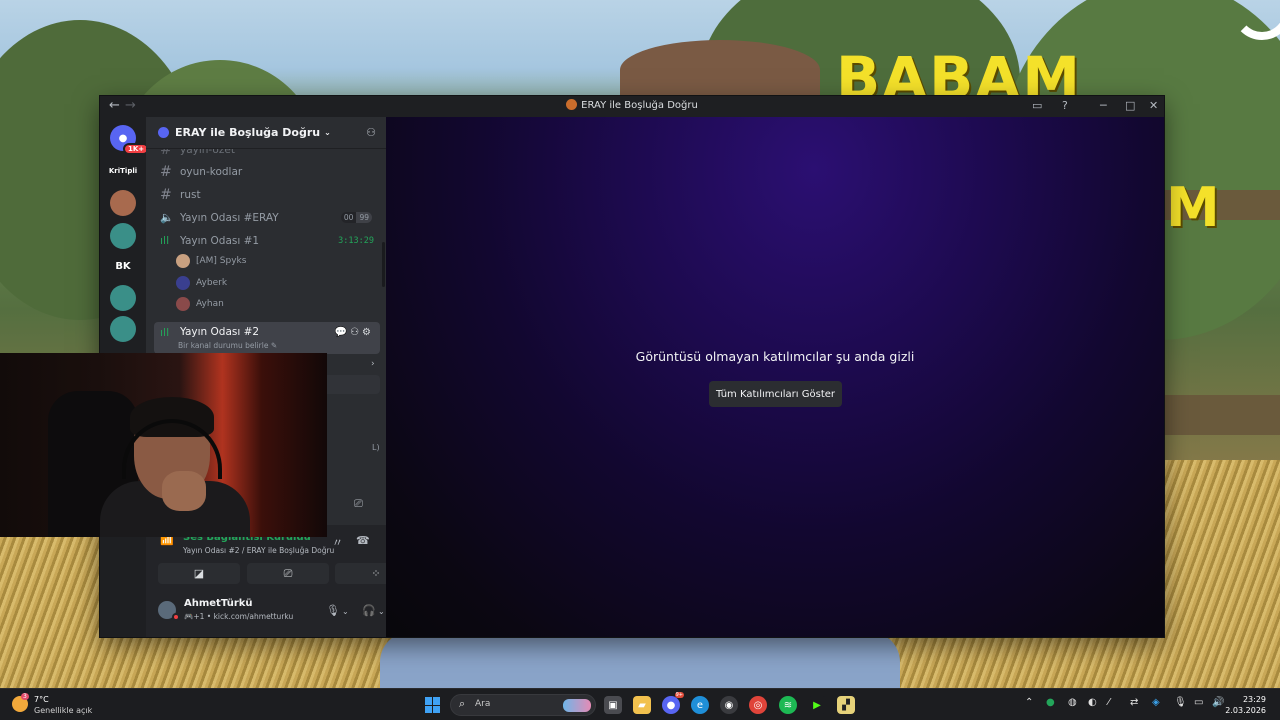  I want to click on title-bar: ← → ERAY ile Boşluğa Doğru ▭ ? ─ □ ✕, so click(632, 106).